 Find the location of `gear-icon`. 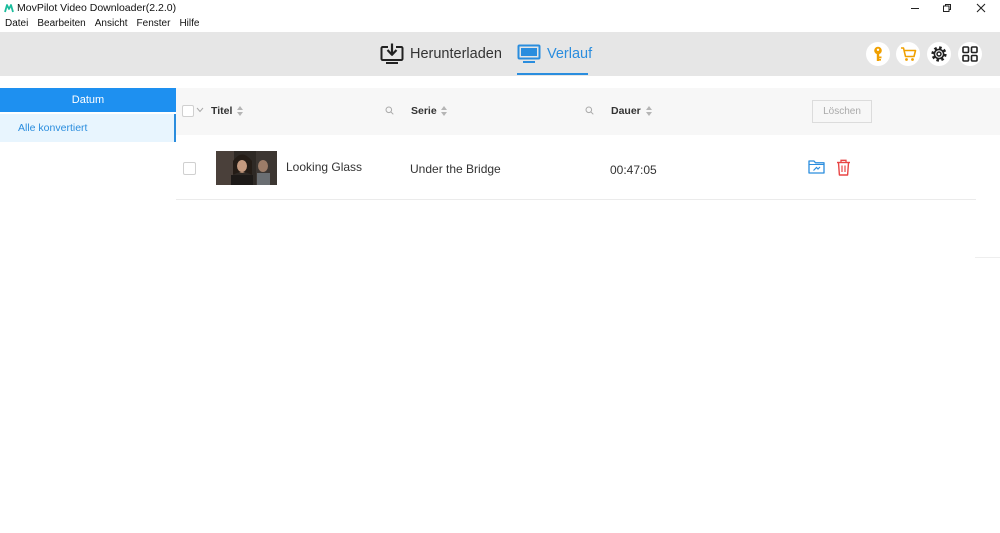

gear-icon is located at coordinates (939, 54).